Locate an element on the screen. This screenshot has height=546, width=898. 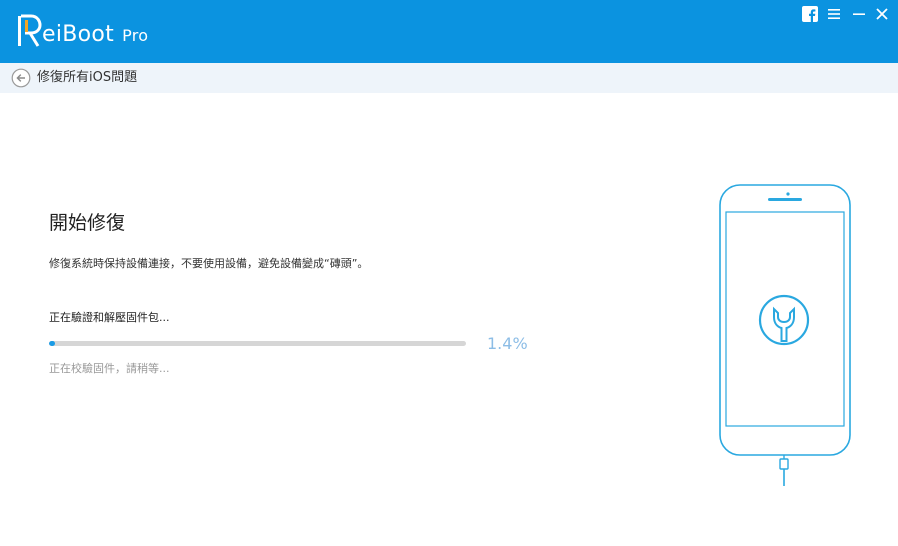
progress-bar is located at coordinates (257, 343).